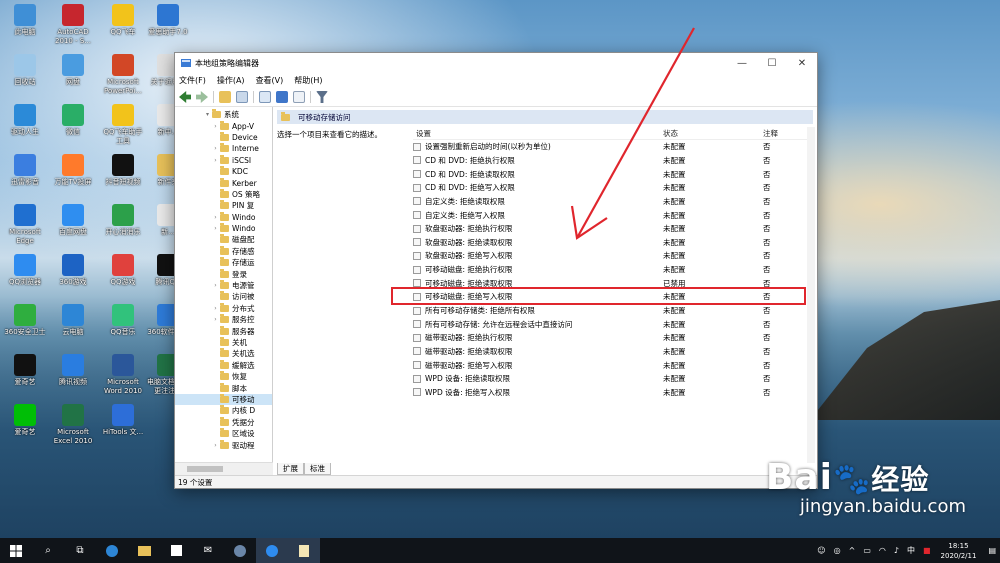 The image size is (1000, 563). I want to click on tree-node: OS 策略, so click(223, 194).